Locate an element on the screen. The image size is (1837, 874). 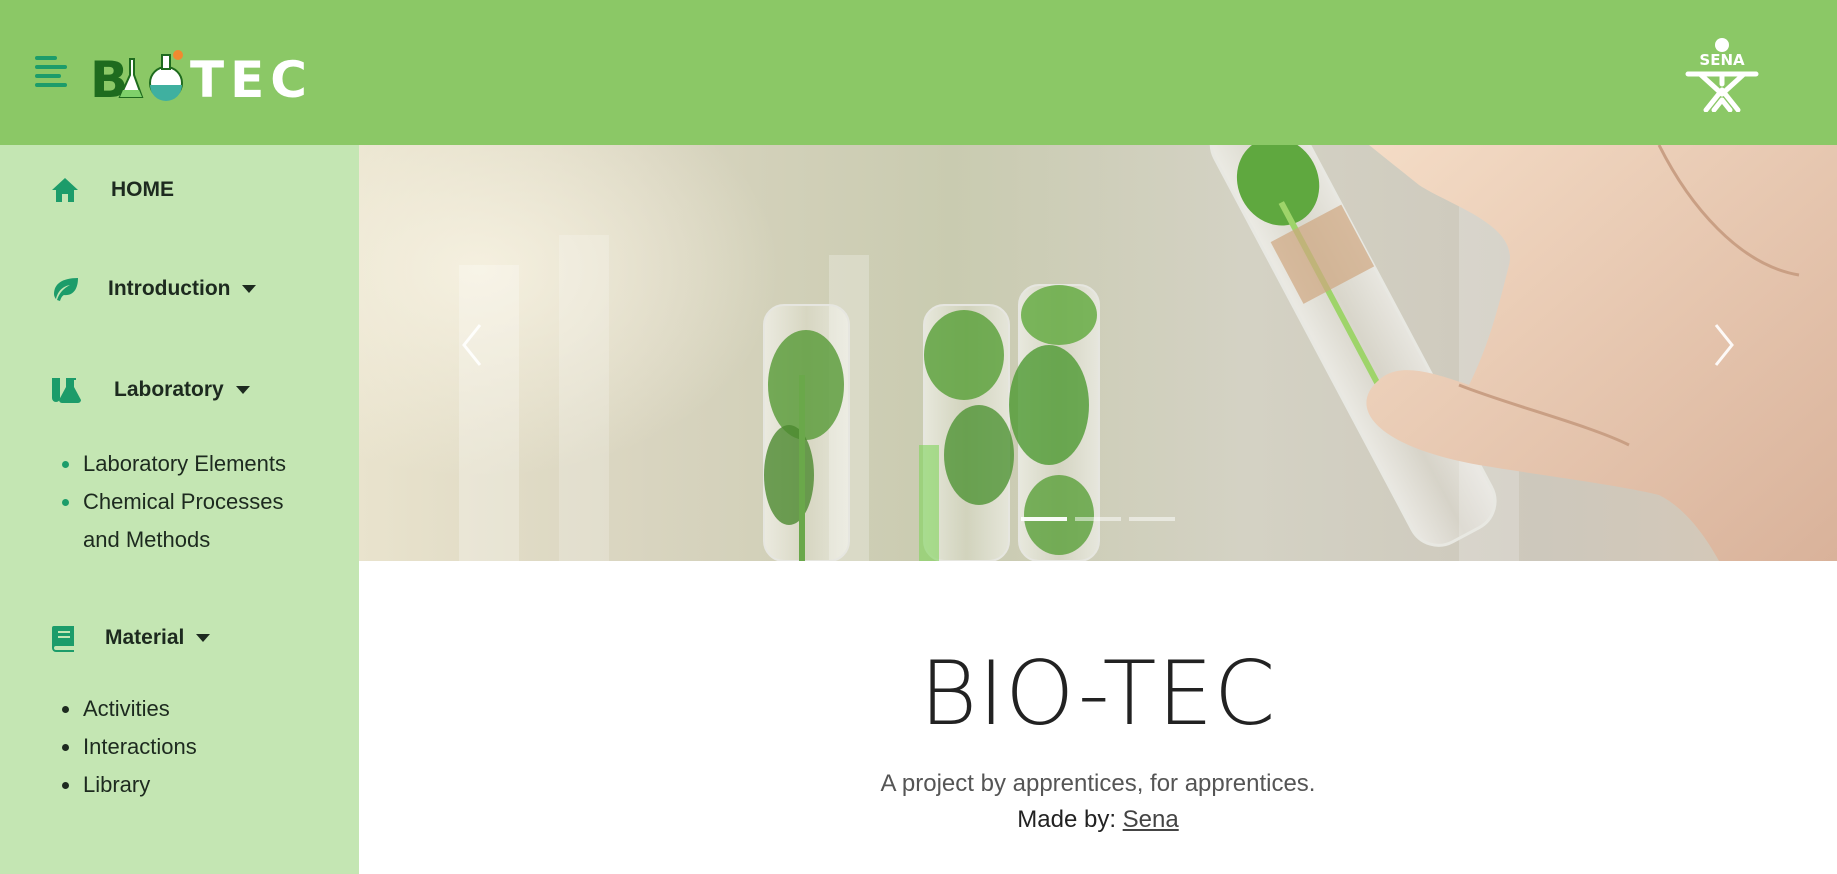
material-submenu: Activities Interactions Library is located at coordinates (128, 747).